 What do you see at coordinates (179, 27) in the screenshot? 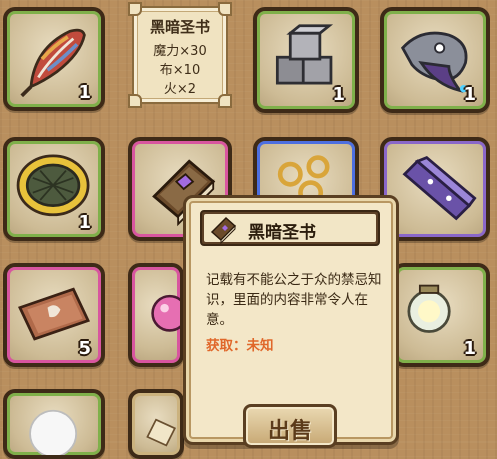
I see `recipe-title: 黑暗圣书` at bounding box center [179, 27].